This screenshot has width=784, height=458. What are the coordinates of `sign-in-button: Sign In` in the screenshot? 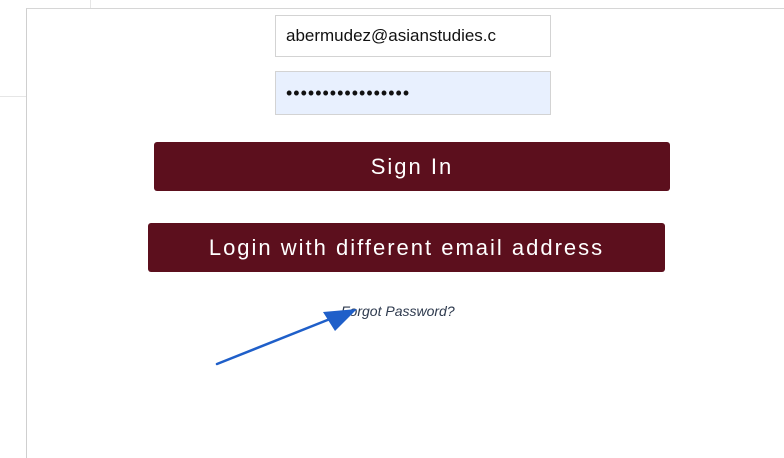 It's located at (412, 166).